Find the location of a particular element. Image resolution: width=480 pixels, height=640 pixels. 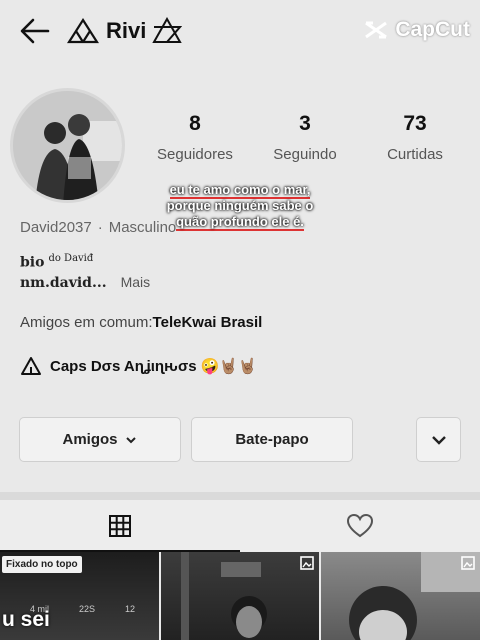

profile-name: Rivi is located at coordinates (126, 30).